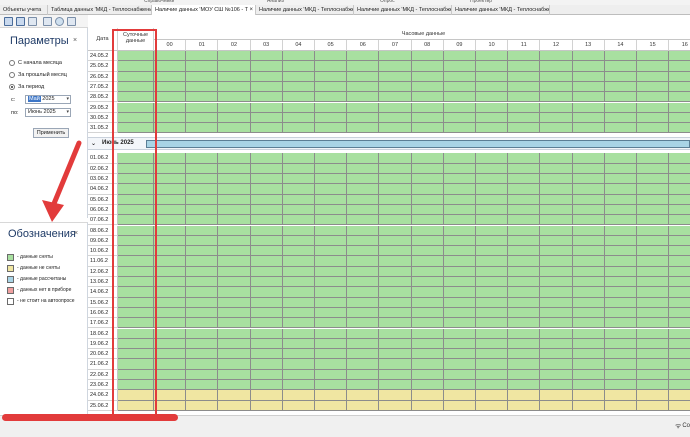  Describe the element at coordinates (41, 301) in the screenshot. I see `legend-item: - не стоит на автоопросе` at that location.